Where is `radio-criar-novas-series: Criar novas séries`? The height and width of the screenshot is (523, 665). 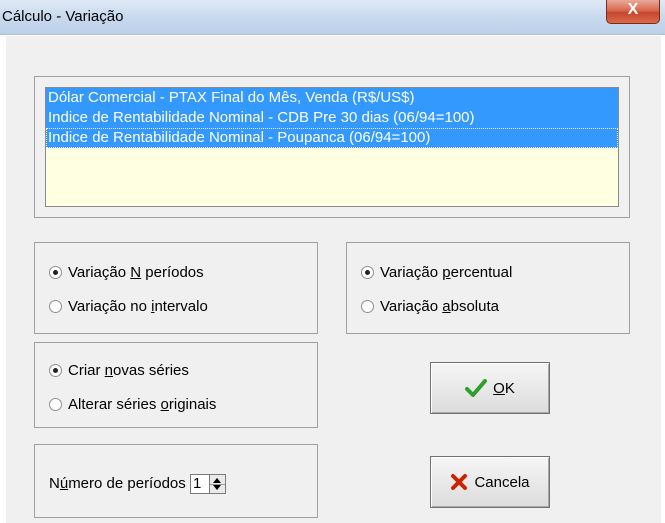
radio-criar-novas-series: Criar novas séries is located at coordinates (119, 371).